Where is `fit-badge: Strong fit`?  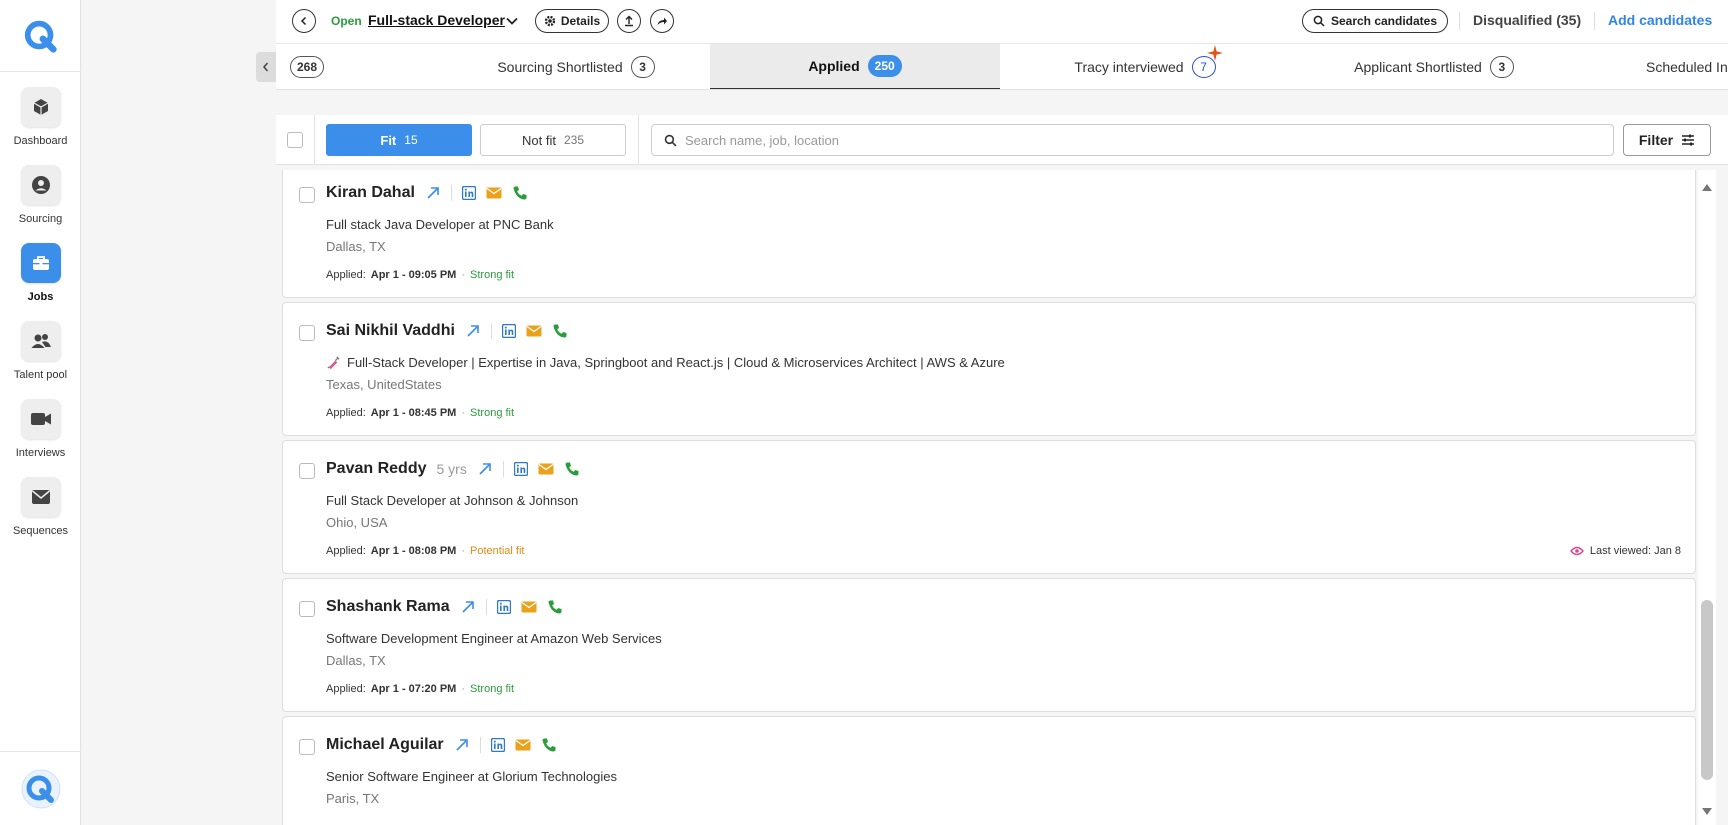 fit-badge: Strong fit is located at coordinates (492, 689).